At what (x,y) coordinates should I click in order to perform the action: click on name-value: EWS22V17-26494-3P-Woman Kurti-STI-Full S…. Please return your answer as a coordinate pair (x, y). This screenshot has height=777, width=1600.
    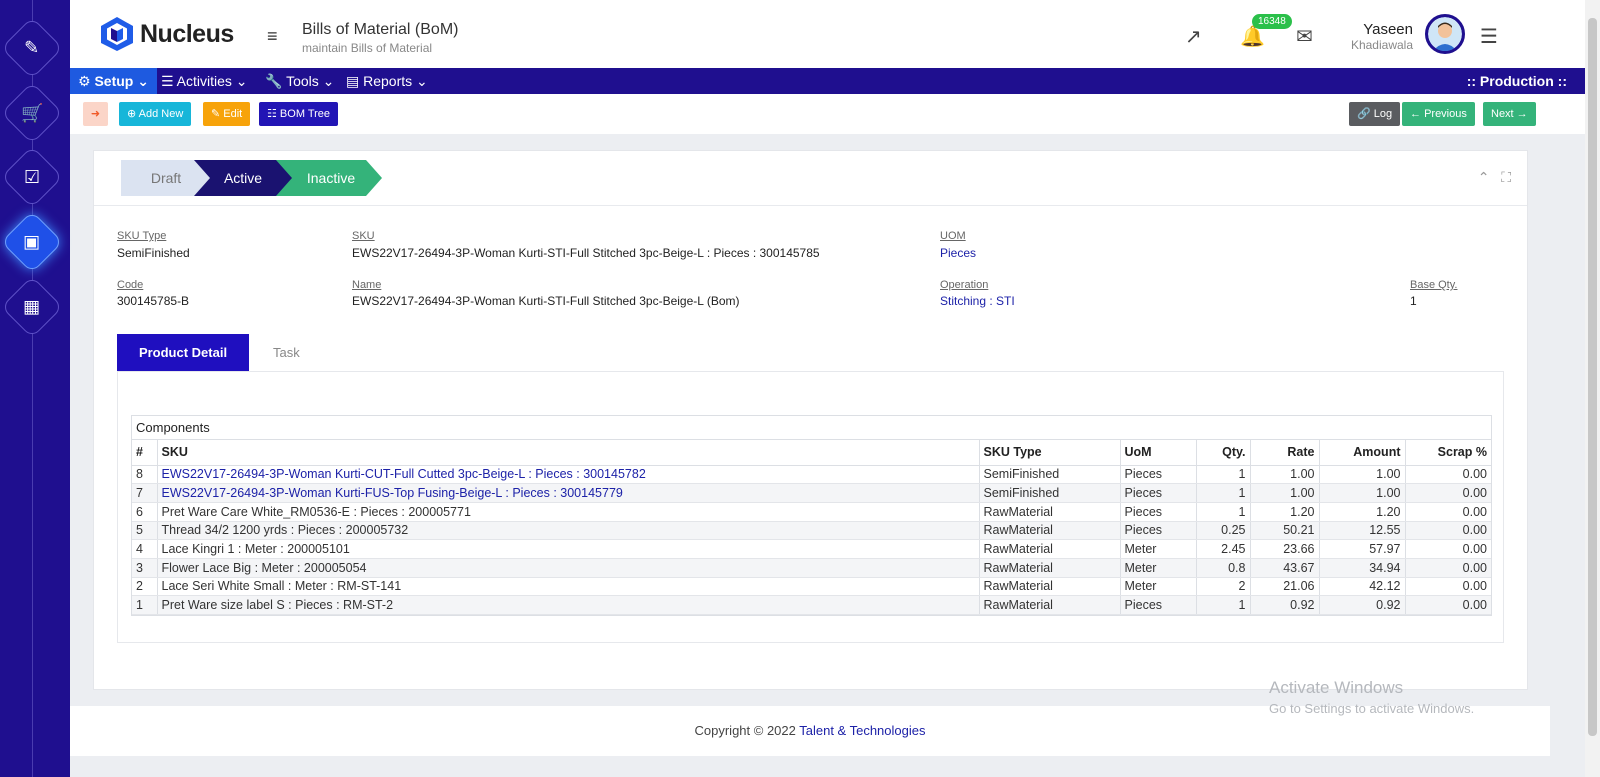
    Looking at the image, I should click on (546, 301).